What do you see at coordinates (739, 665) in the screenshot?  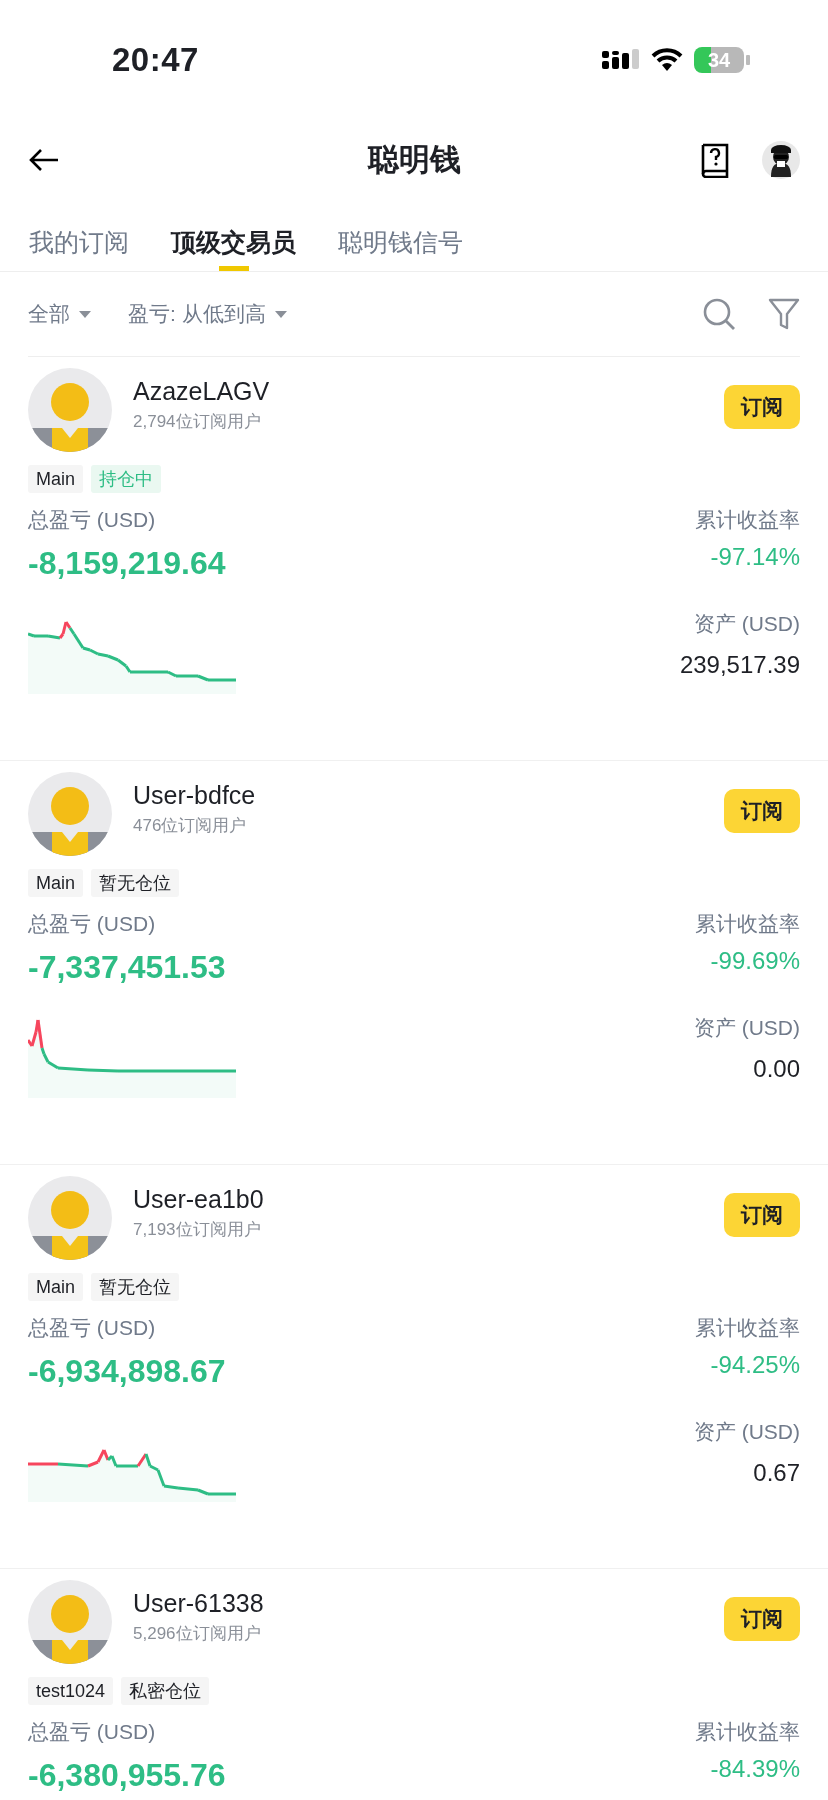 I see `assets-value: 239,517.39` at bounding box center [739, 665].